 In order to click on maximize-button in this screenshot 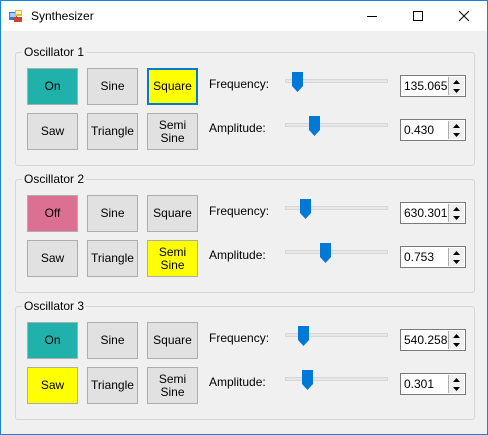, I will do `click(418, 16)`.